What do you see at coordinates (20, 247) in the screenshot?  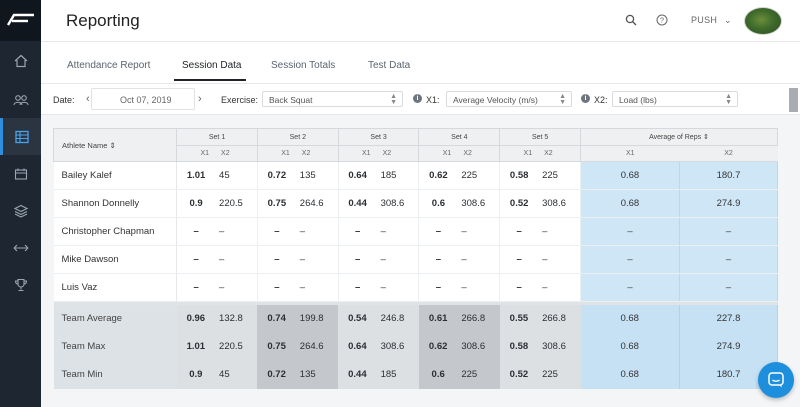 I see `range-arrows-icon` at bounding box center [20, 247].